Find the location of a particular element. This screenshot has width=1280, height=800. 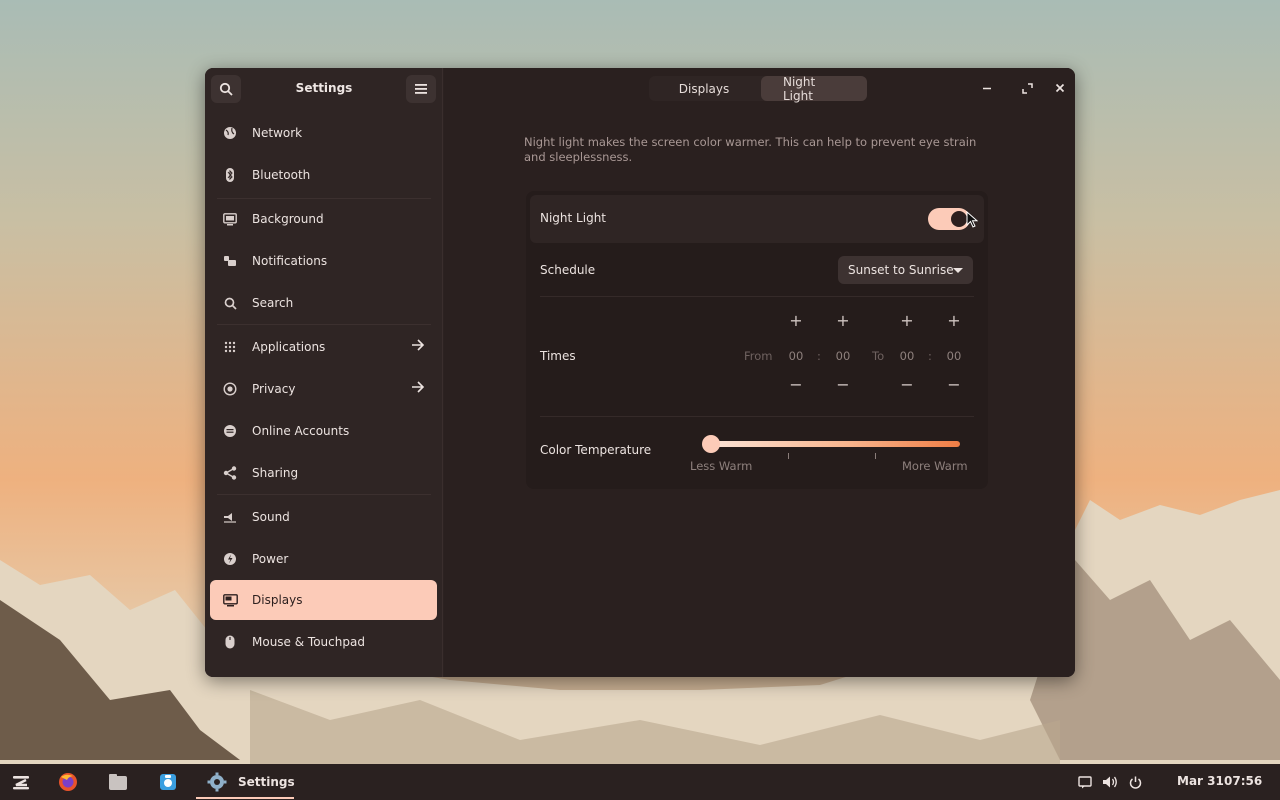

from-hours-increment: + is located at coordinates (796, 320).